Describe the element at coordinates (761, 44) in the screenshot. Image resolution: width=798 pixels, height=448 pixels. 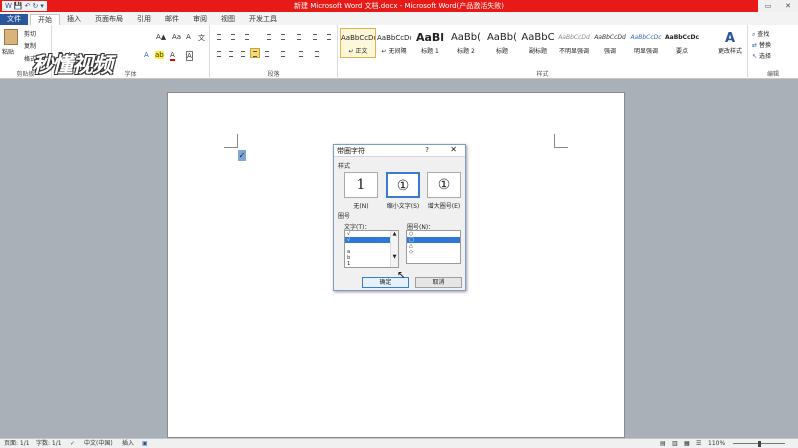
I see `replace-button: ⇄ 替换` at that location.